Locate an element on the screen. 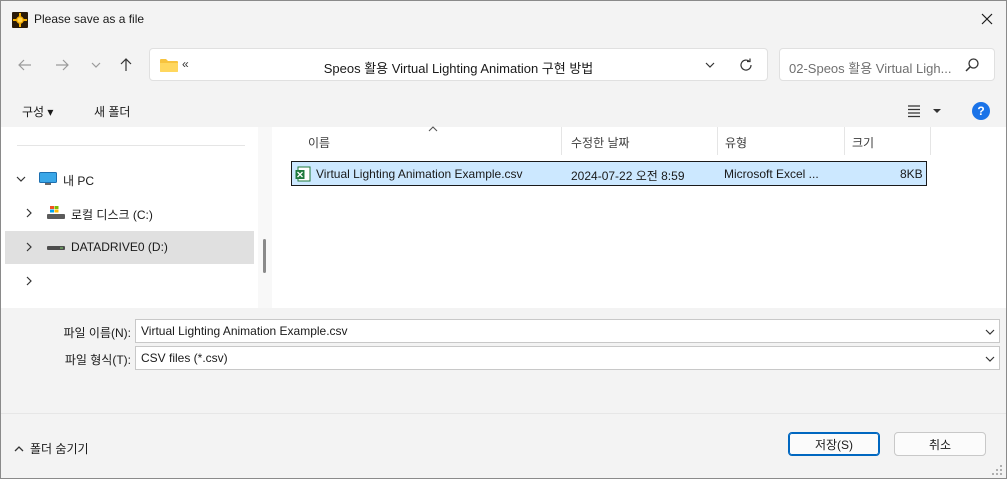 Image resolution: width=1007 pixels, height=479 pixels. forward-button is located at coordinates (62, 65).